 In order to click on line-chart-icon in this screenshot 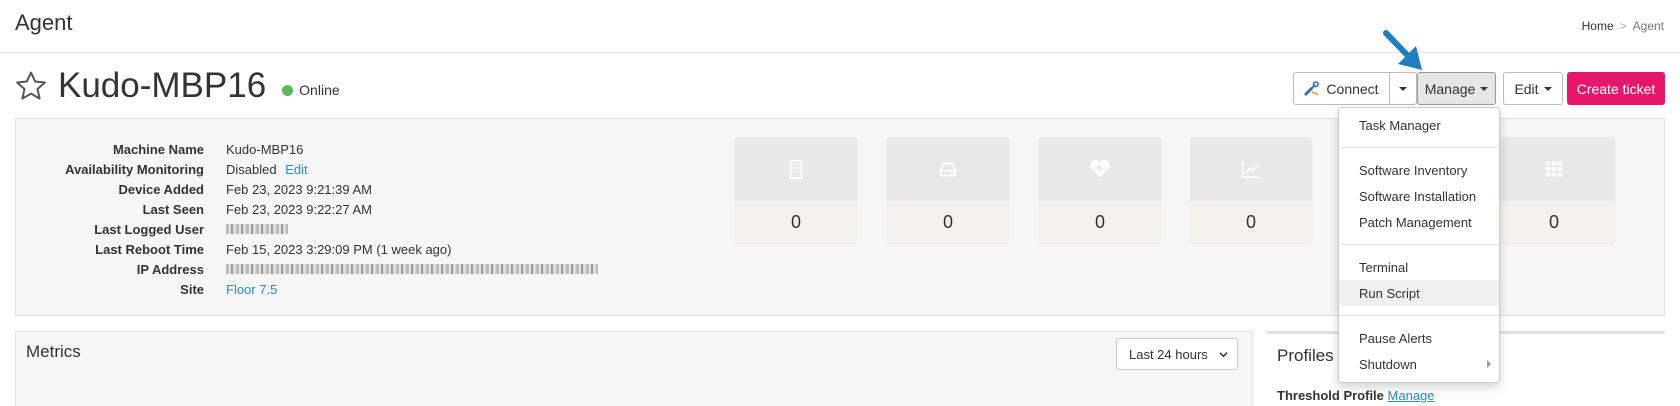, I will do `click(1250, 169)`.